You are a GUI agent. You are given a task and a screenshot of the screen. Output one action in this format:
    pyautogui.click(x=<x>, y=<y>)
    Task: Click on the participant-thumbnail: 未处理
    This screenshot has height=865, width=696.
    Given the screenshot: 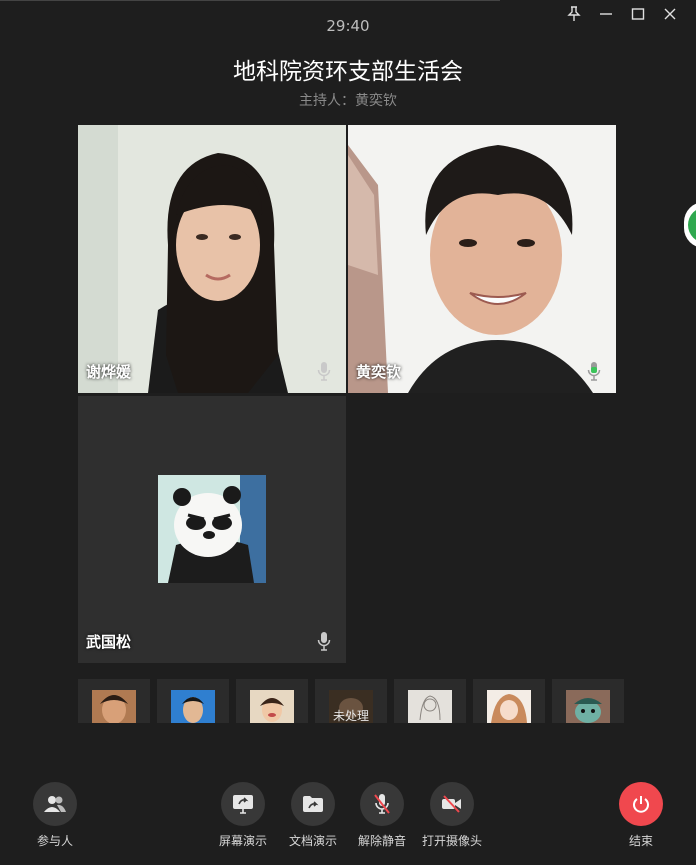 What is the action you would take?
    pyautogui.click(x=351, y=701)
    